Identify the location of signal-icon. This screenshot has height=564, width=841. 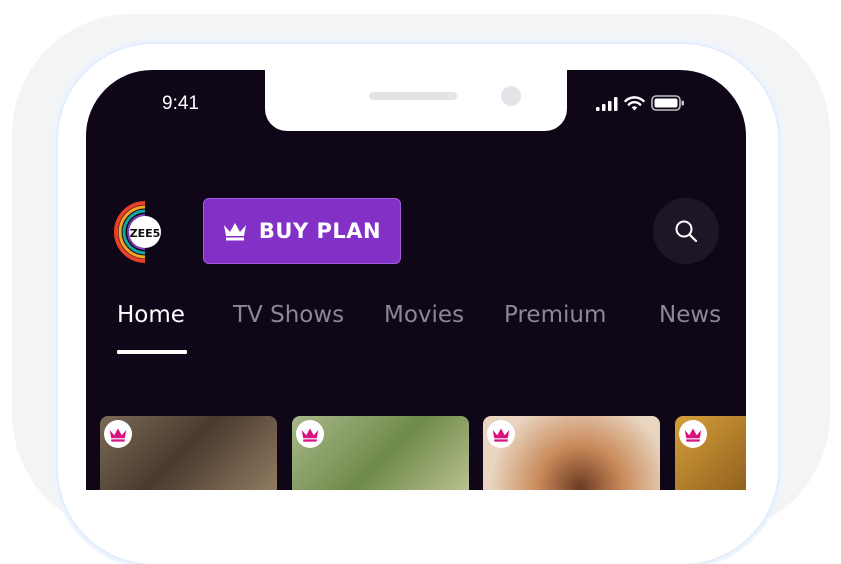
(607, 104).